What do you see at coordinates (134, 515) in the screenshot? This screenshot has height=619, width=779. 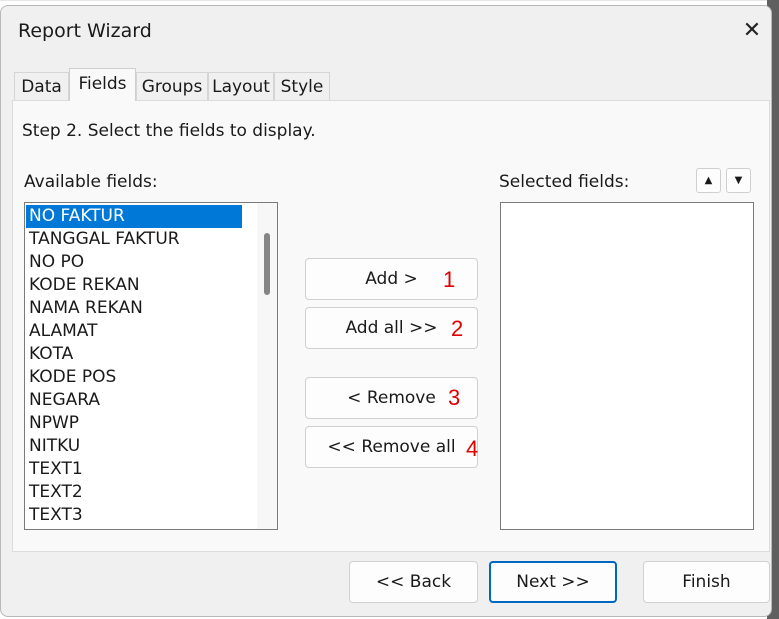 I see `list-item-text3: TEXT3` at bounding box center [134, 515].